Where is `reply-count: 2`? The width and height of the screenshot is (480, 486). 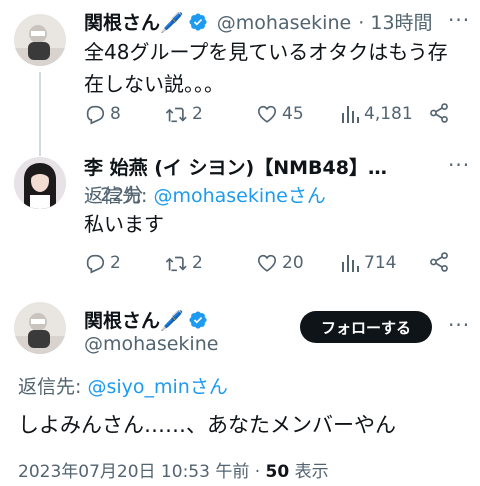
reply-count: 2 is located at coordinates (115, 263).